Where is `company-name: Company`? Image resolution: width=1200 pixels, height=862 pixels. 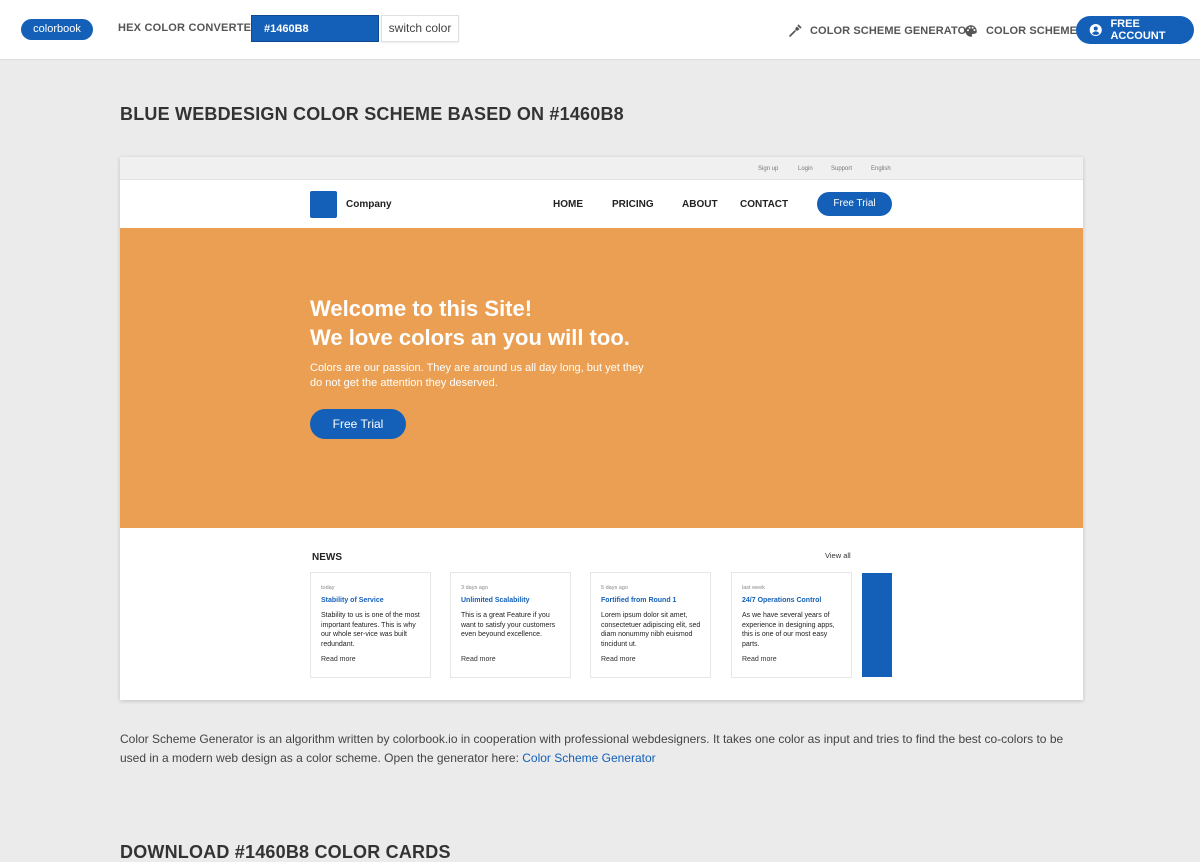 company-name: Company is located at coordinates (369, 204).